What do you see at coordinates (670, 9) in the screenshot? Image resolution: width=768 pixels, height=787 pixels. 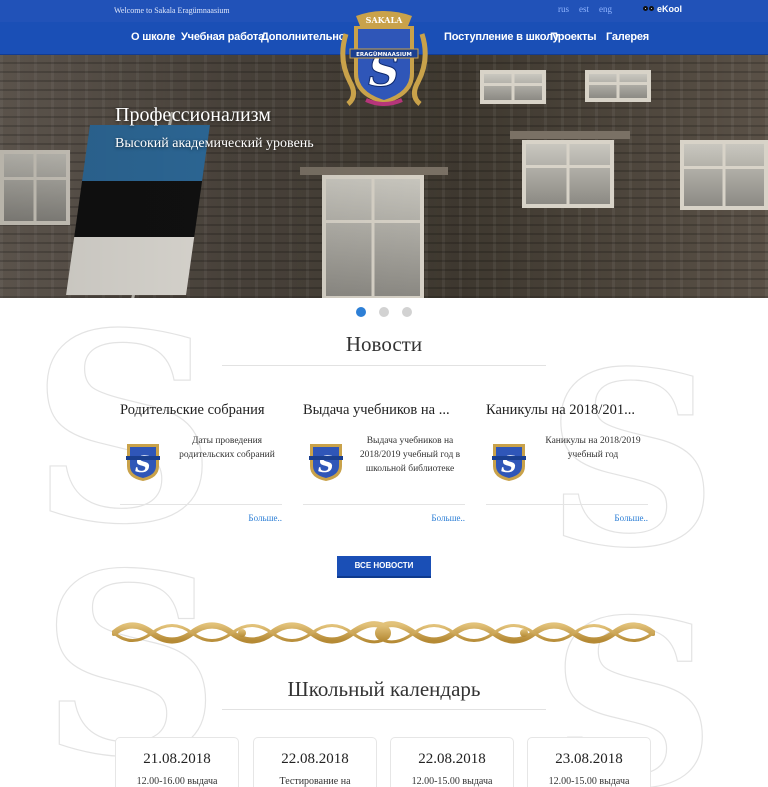 I see `ekool-label: eKool` at bounding box center [670, 9].